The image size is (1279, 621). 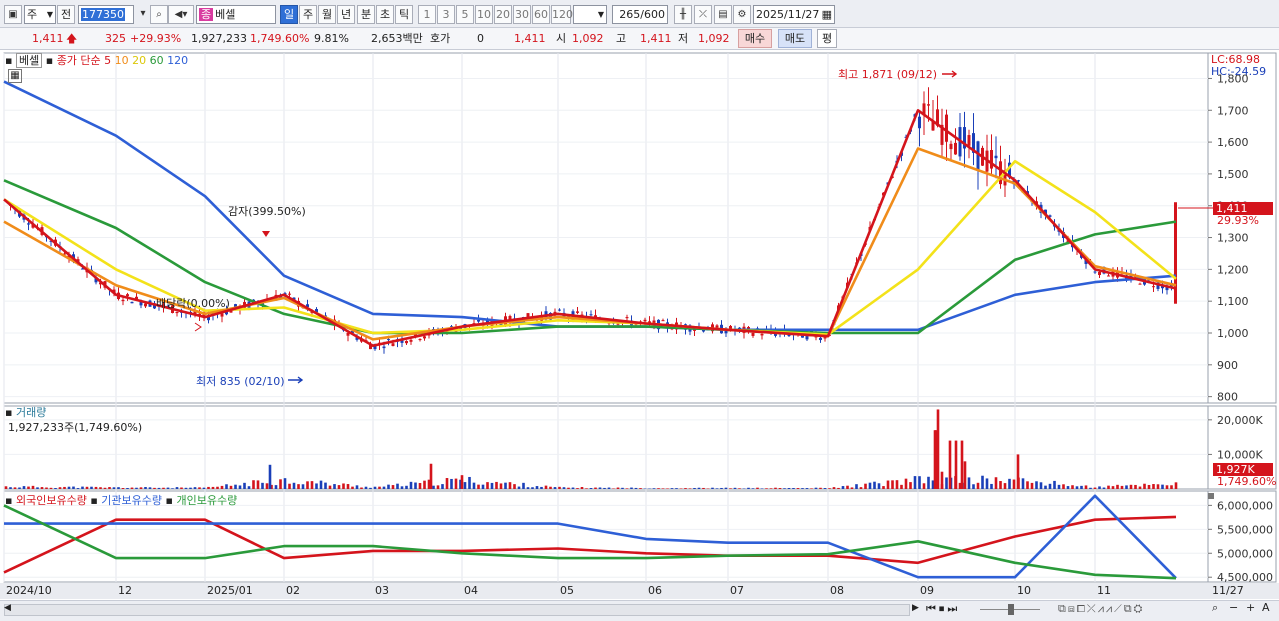 I want to click on volume-ratio: 1,749.60%, so click(x=280, y=38).